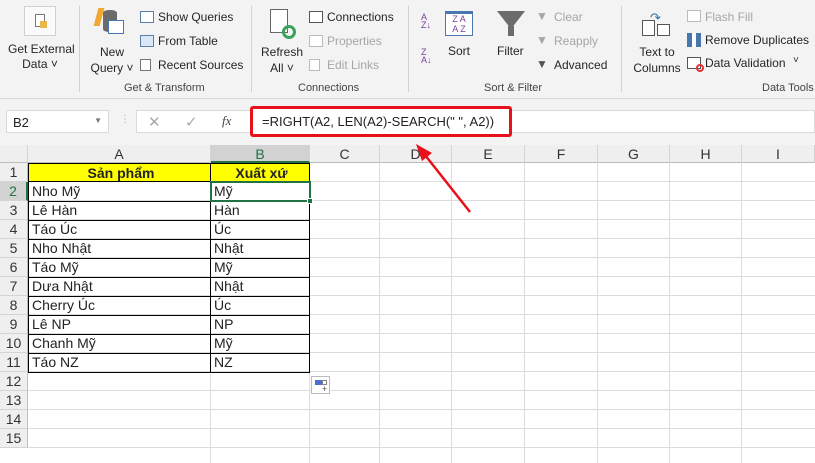 Image resolution: width=815 pixels, height=463 pixels. I want to click on filter-button: Filter, so click(510, 51).